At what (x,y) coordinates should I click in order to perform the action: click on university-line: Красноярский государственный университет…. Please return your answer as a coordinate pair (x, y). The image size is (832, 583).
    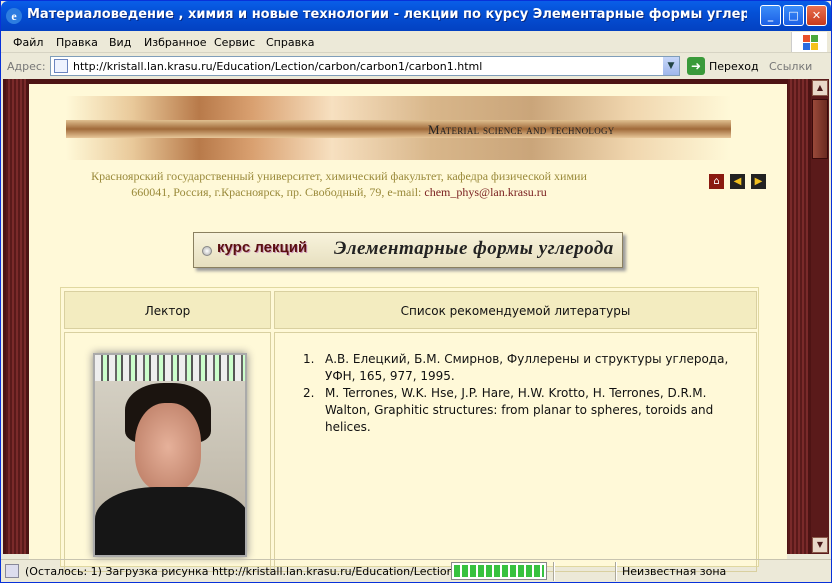
    Looking at the image, I should click on (339, 176).